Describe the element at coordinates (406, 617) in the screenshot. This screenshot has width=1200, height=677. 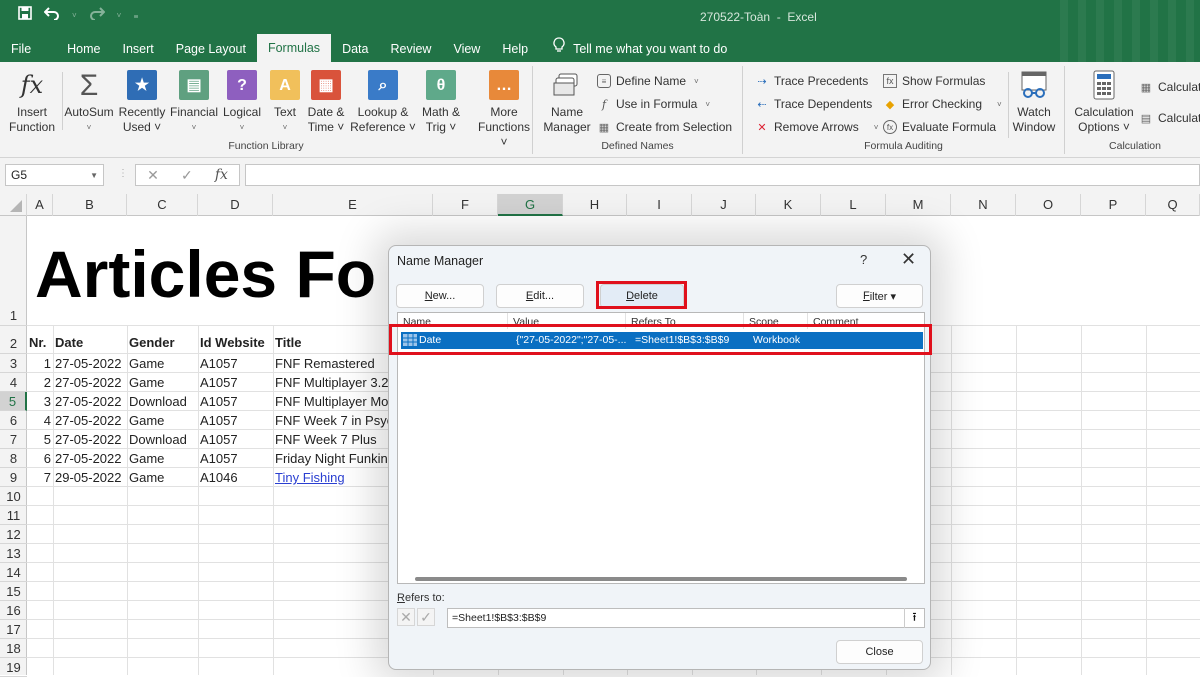
I see `cancel-edit-icon: ✕` at that location.